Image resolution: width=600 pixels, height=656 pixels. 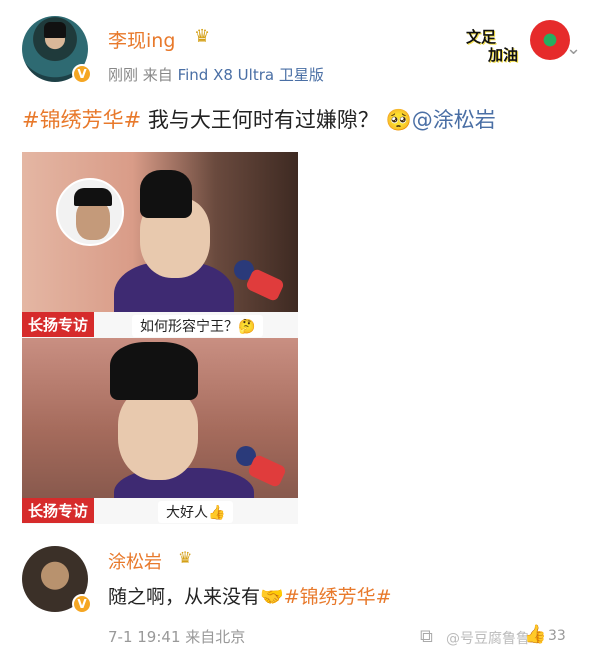 What do you see at coordinates (251, 75) in the screenshot?
I see `source-device: Find X8 Ultra 卫星版` at bounding box center [251, 75].